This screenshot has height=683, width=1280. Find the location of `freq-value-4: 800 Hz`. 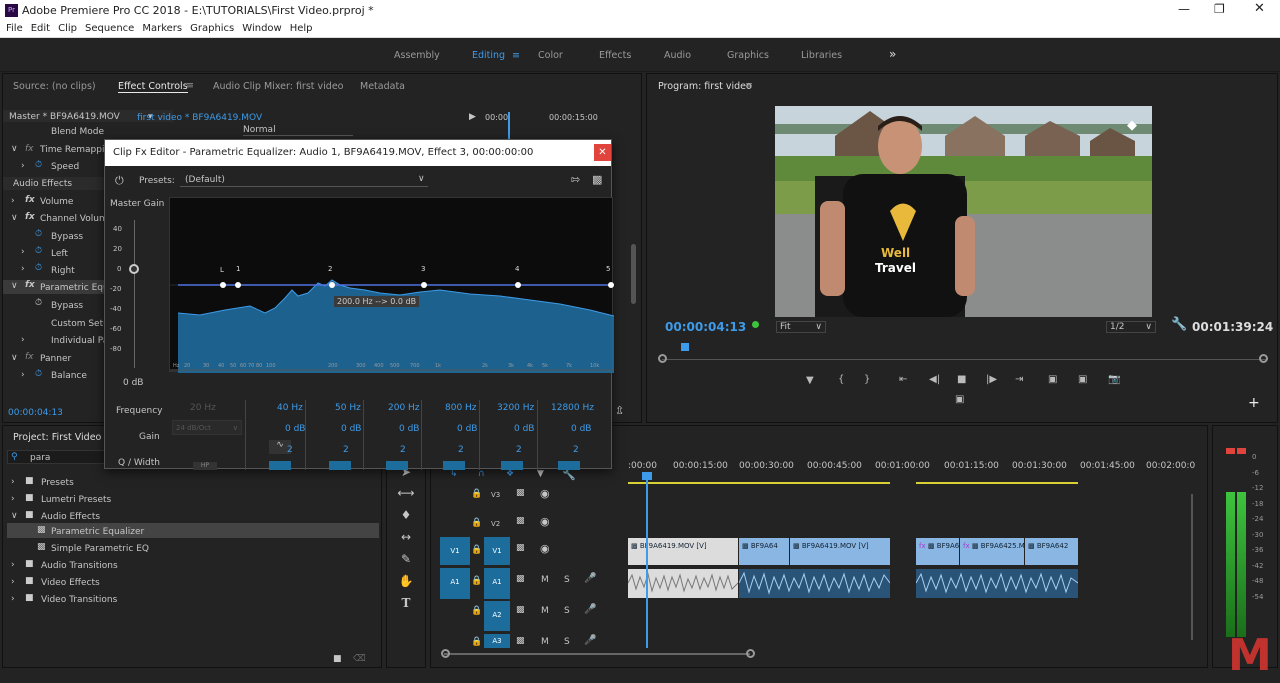

freq-value-4: 800 Hz is located at coordinates (461, 408).